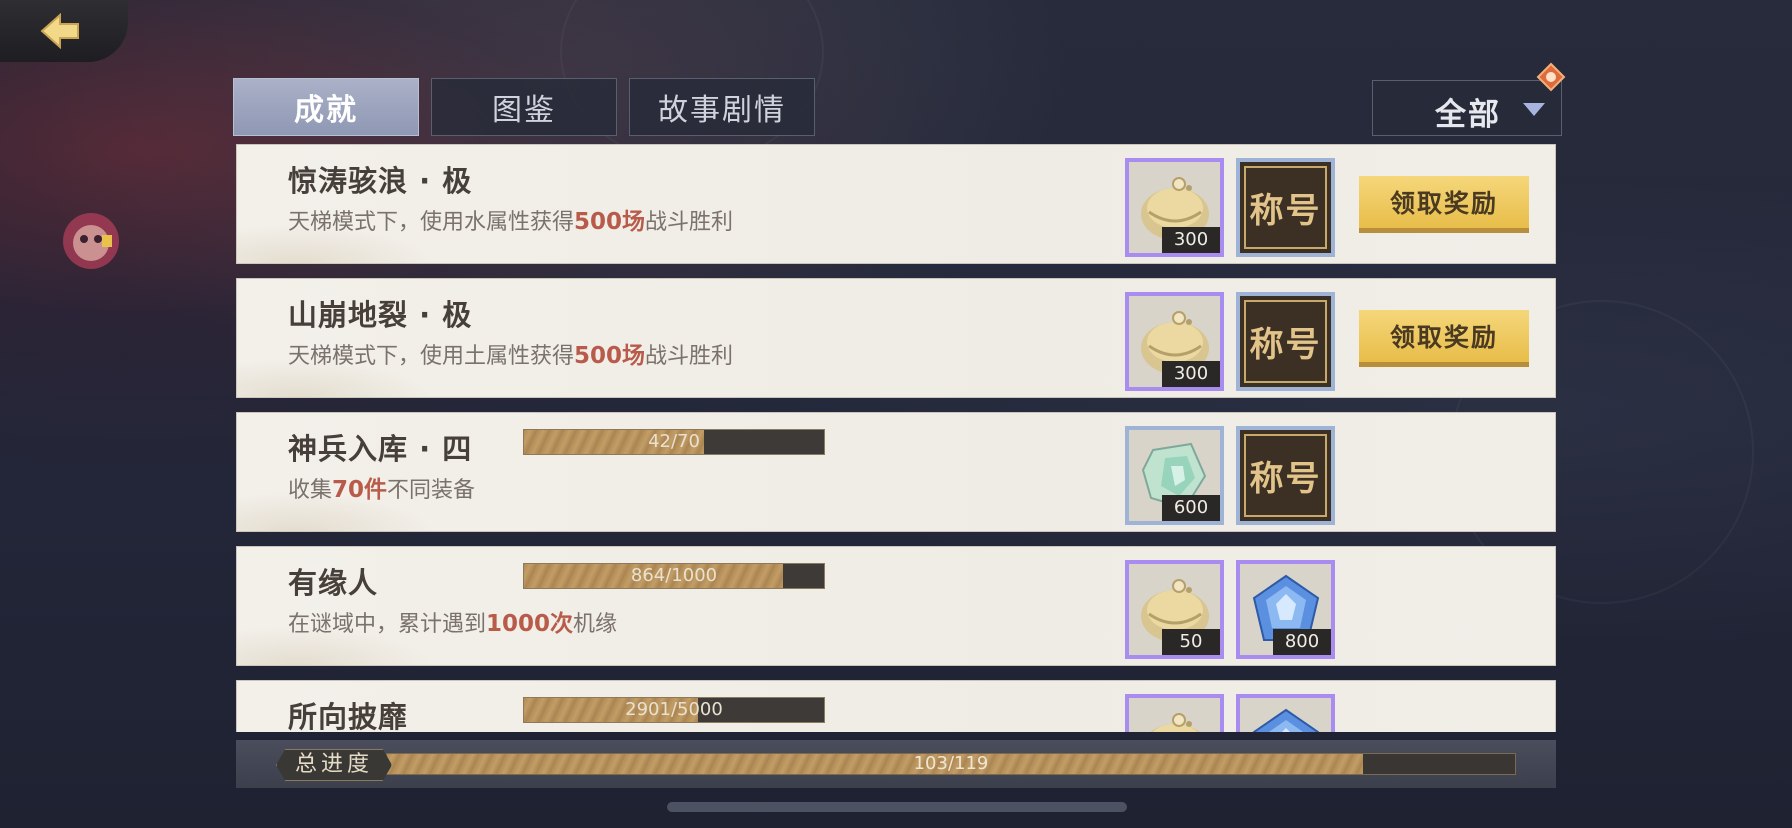  Describe the element at coordinates (1551, 77) in the screenshot. I see `notification-badge-icon` at that location.